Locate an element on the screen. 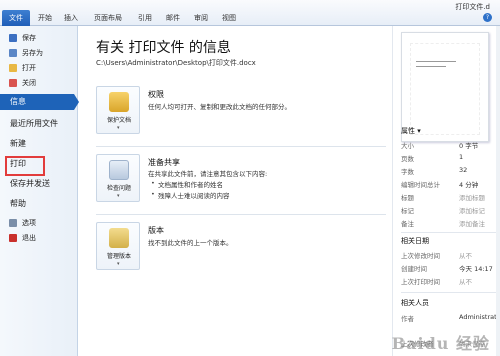 The width and height of the screenshot is (500, 356). save-as-icon is located at coordinates (13, 53).